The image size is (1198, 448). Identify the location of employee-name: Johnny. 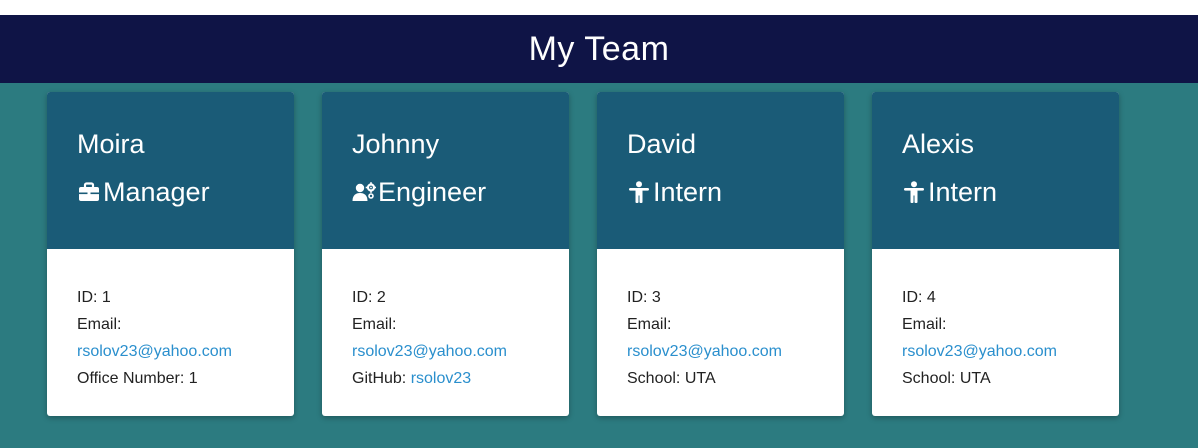
(396, 144).